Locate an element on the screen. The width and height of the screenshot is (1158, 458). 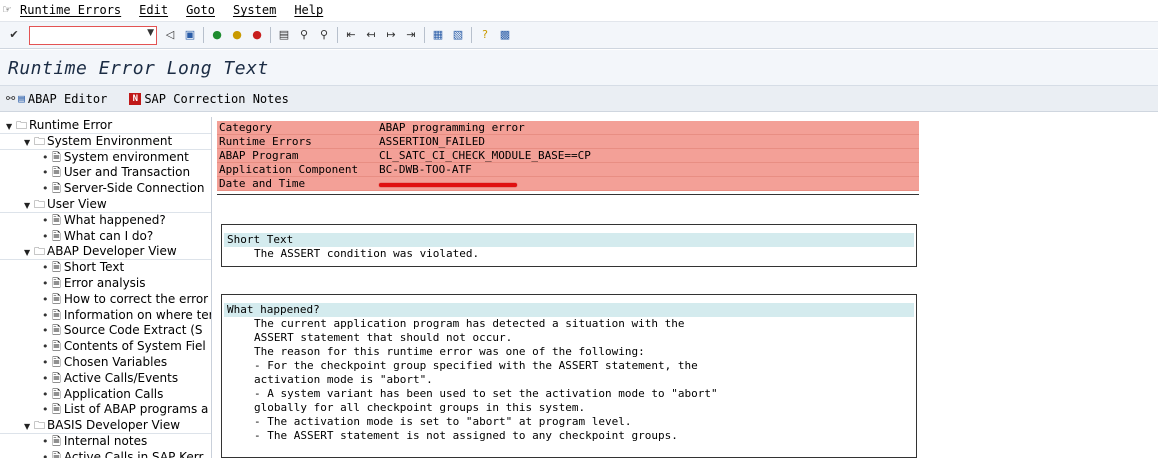
tree-label: What can I do? is located at coordinates (108, 235).